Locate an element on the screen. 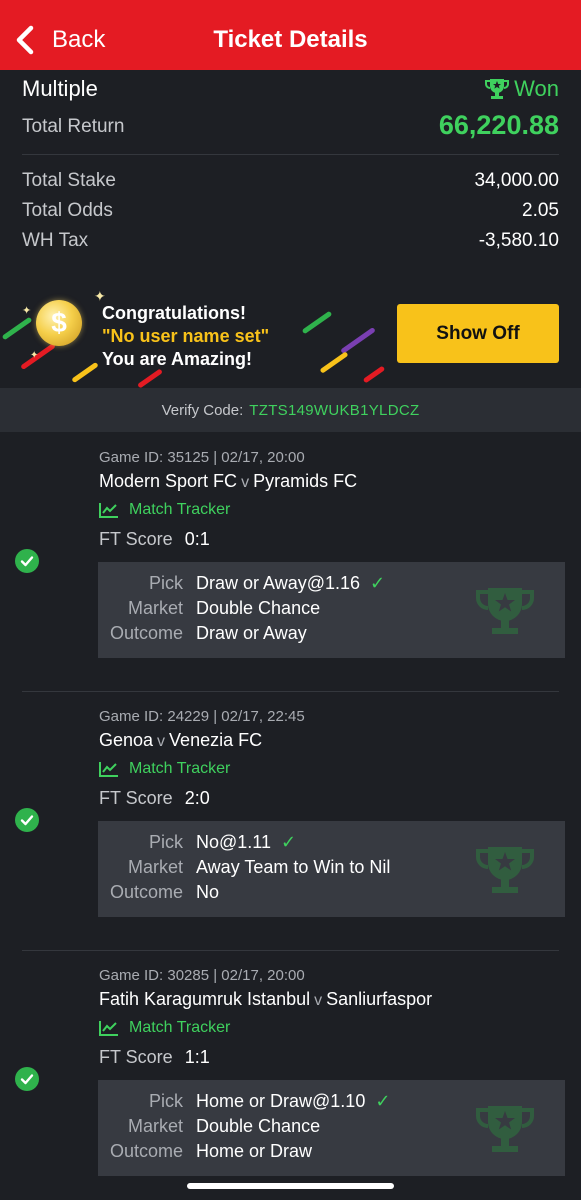 The height and width of the screenshot is (1200, 581). game-id: Game ID: 30285 | 02/17, 20:00 is located at coordinates (202, 975).